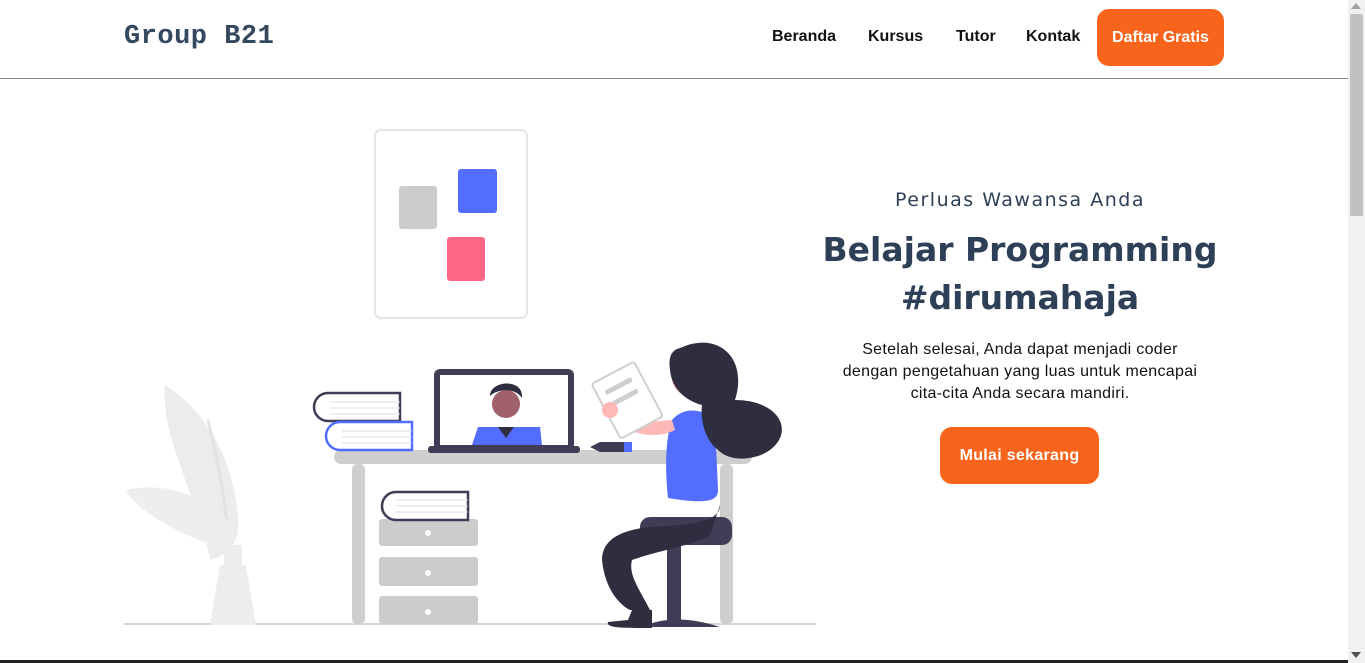 The height and width of the screenshot is (663, 1365). Describe the element at coordinates (425, 506) in the screenshot. I see `books-bottom` at that location.